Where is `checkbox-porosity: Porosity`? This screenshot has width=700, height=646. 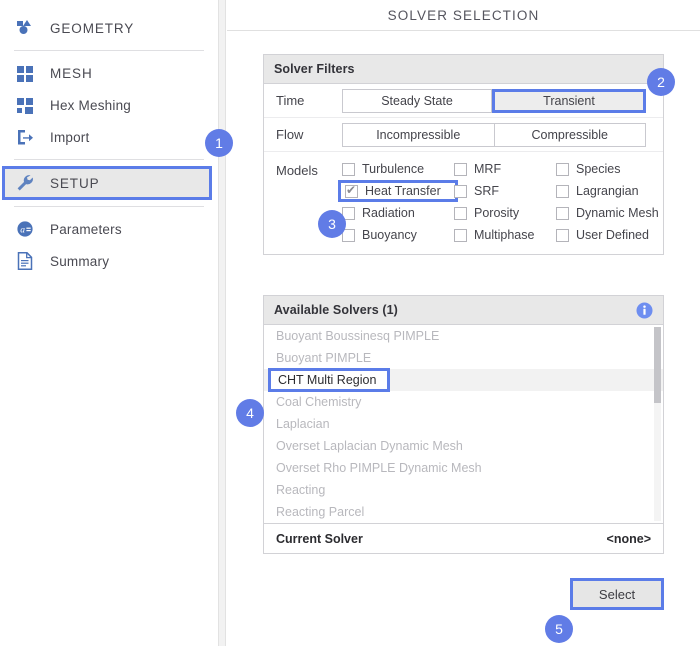 checkbox-porosity: Porosity is located at coordinates (505, 213).